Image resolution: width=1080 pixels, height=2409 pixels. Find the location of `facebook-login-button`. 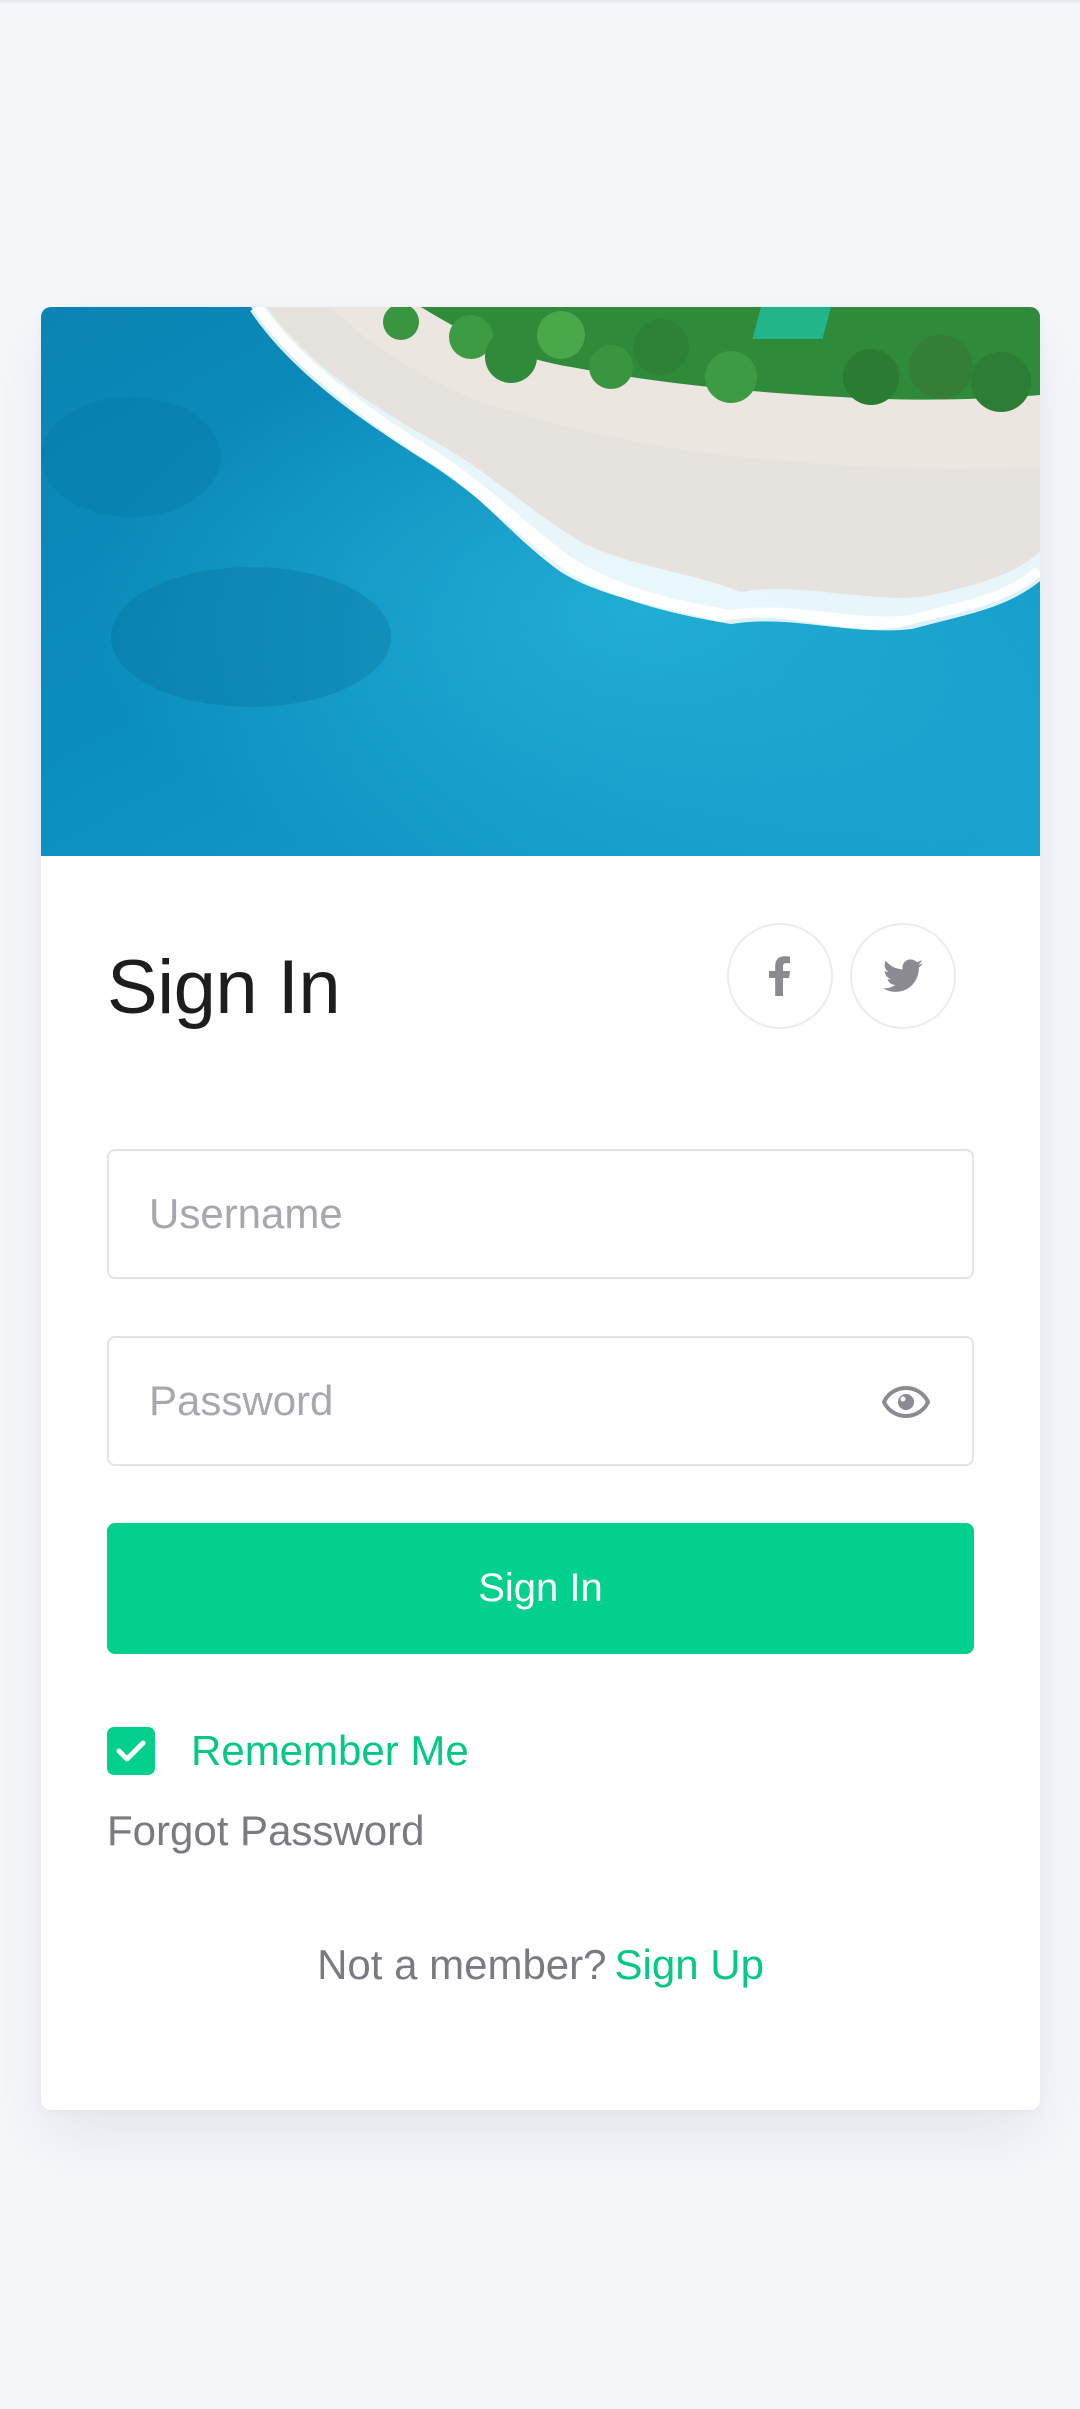

facebook-login-button is located at coordinates (780, 976).